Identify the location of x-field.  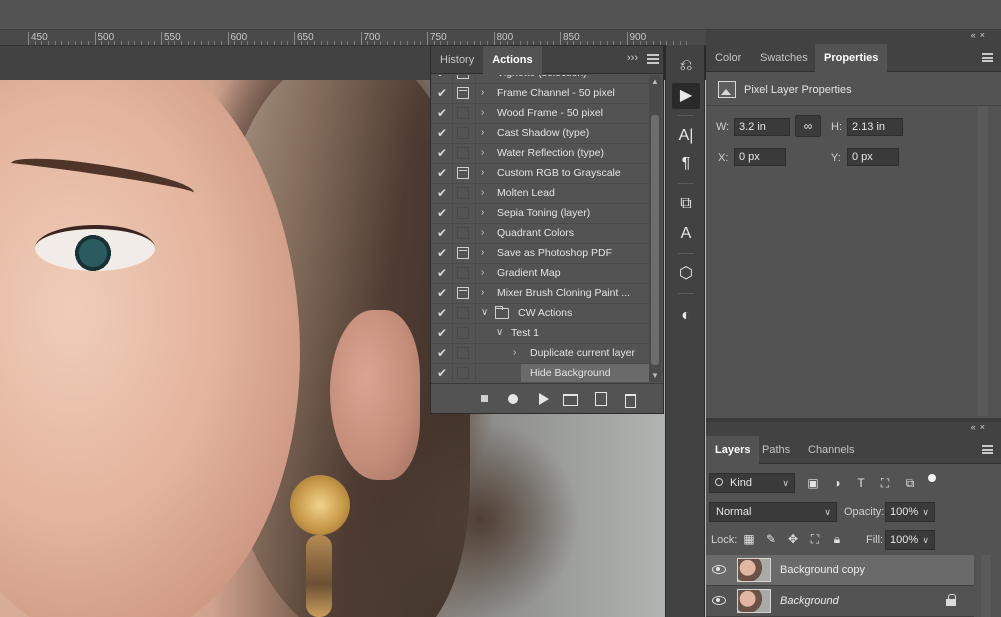
(760, 157).